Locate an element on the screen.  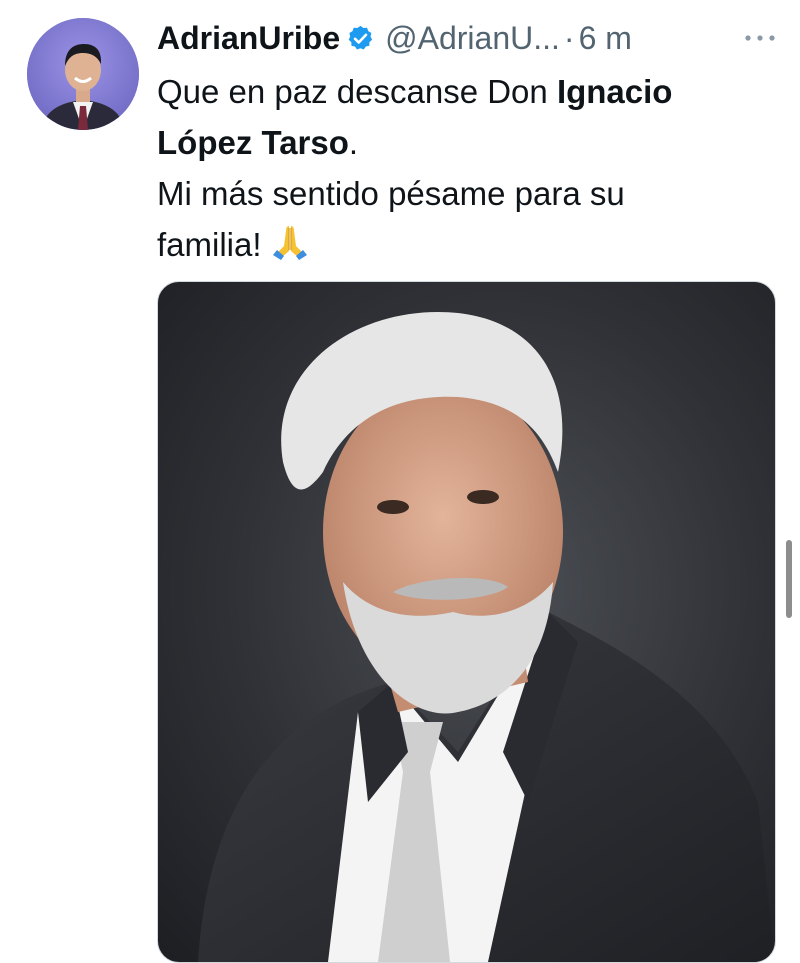
text-bold-segment: Ignacio is located at coordinates (614, 91).